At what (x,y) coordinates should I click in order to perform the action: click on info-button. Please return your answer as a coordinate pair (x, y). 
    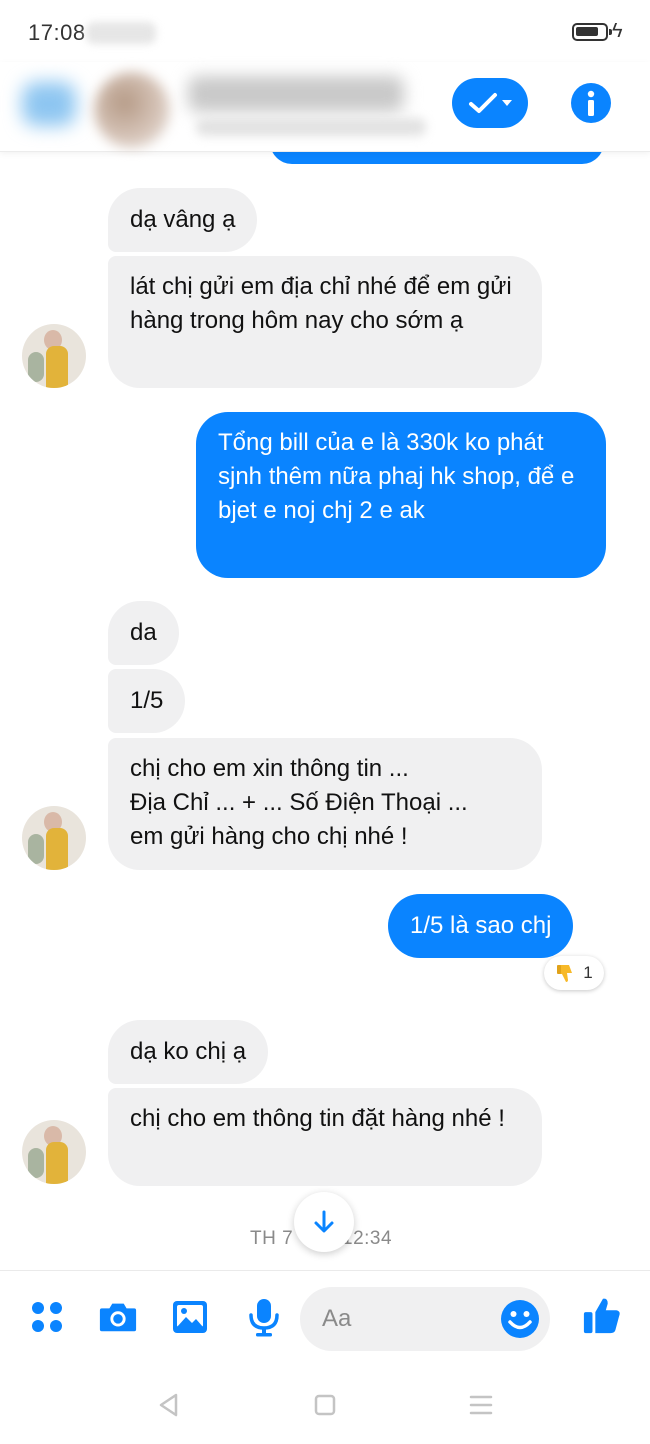
    Looking at the image, I should click on (591, 103).